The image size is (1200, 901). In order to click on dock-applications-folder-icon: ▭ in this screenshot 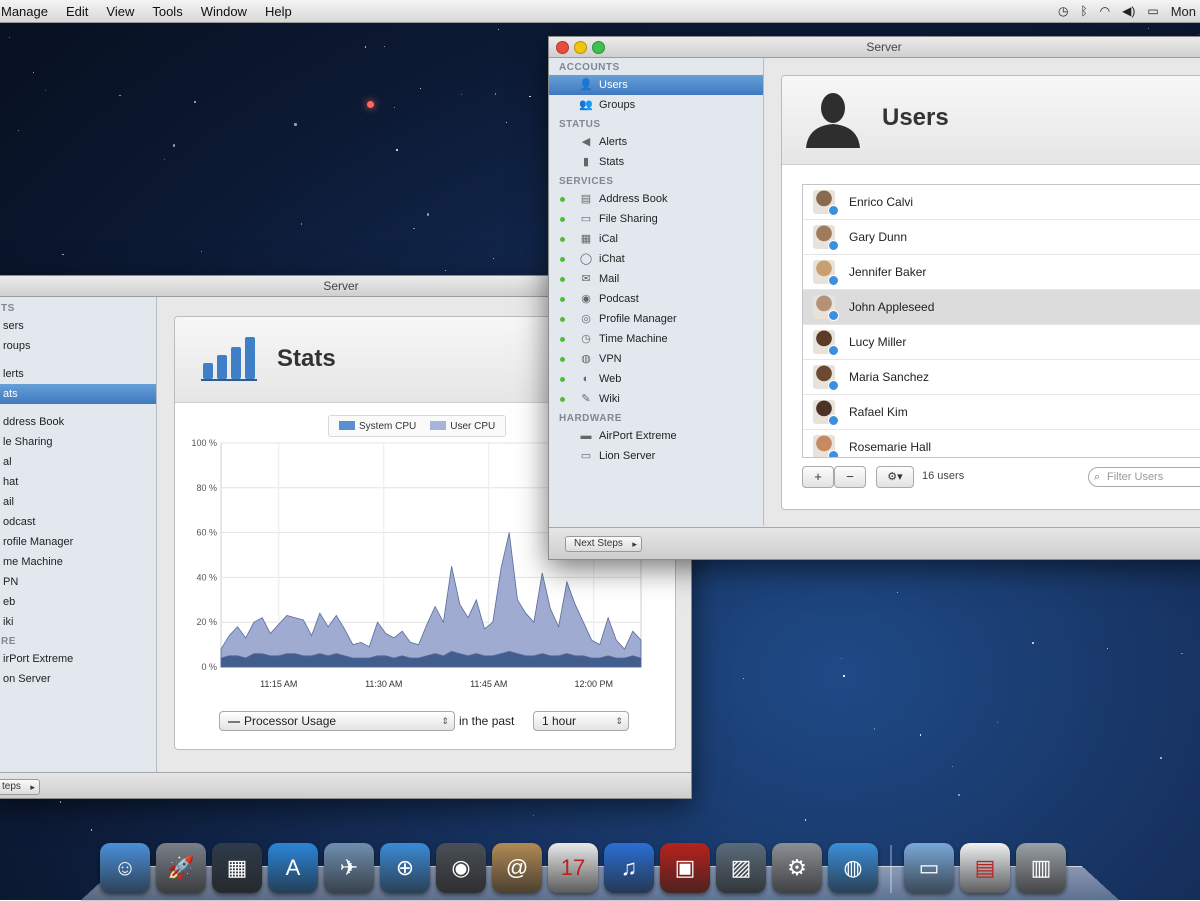, I will do `click(929, 868)`.